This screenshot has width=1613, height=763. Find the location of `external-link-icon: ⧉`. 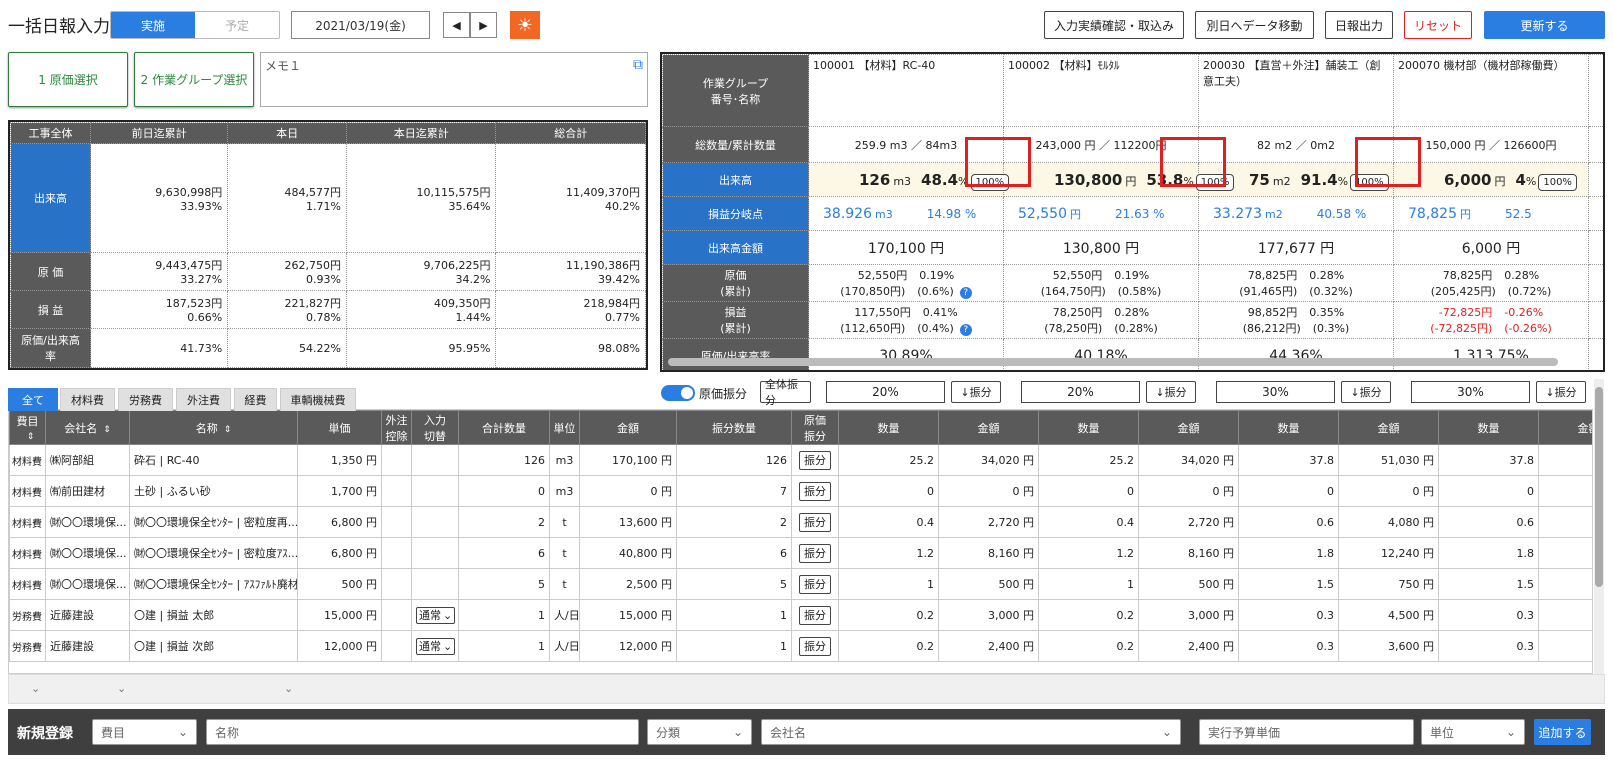

external-link-icon: ⧉ is located at coordinates (638, 65).